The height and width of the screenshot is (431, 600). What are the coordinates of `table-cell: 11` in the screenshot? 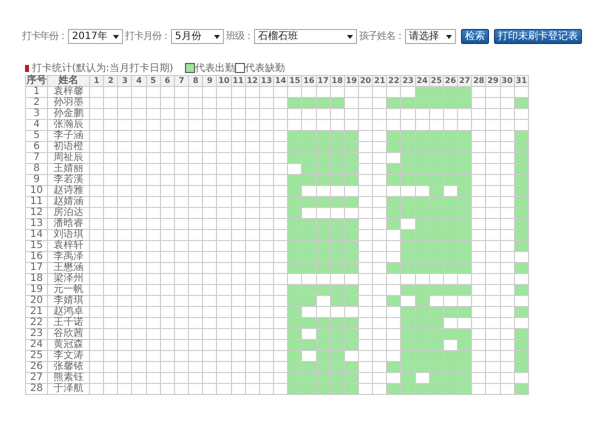 It's located at (37, 202).